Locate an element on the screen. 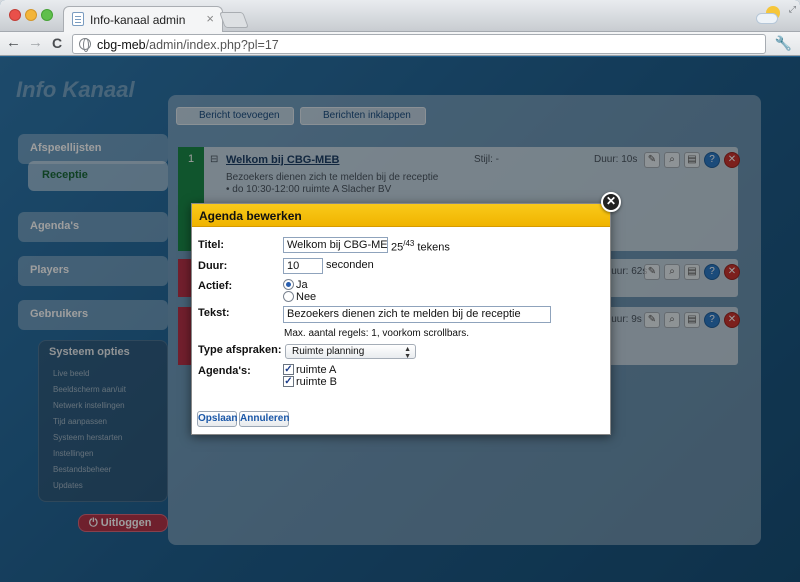 The height and width of the screenshot is (582, 800). fullscreen-icon: ⤢ is located at coordinates (792, 9).